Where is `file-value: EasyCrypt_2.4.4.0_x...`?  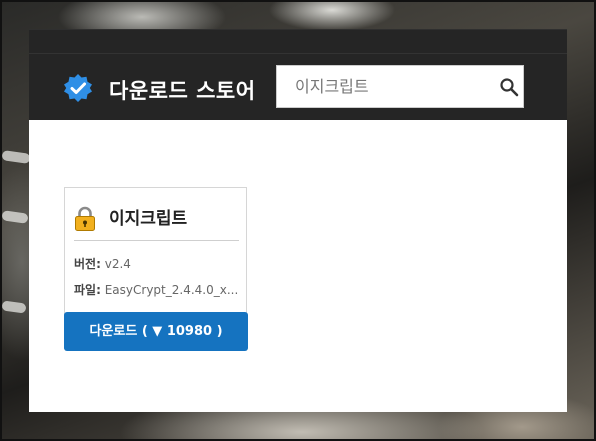
file-value: EasyCrypt_2.4.4.0_x... is located at coordinates (171, 290).